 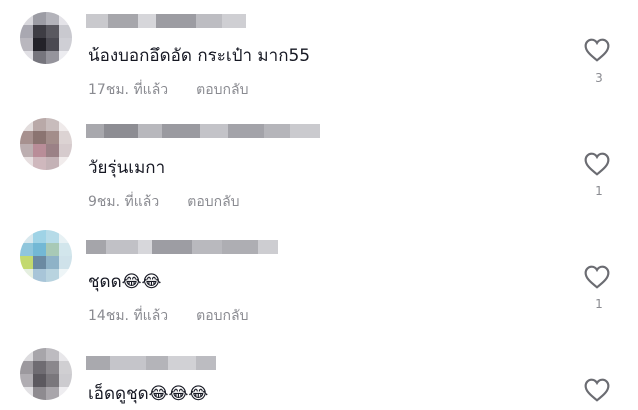 What do you see at coordinates (199, 56) in the screenshot?
I see `comment-text: น้องบอกอึดอัด กระเป๋า มาก55` at bounding box center [199, 56].